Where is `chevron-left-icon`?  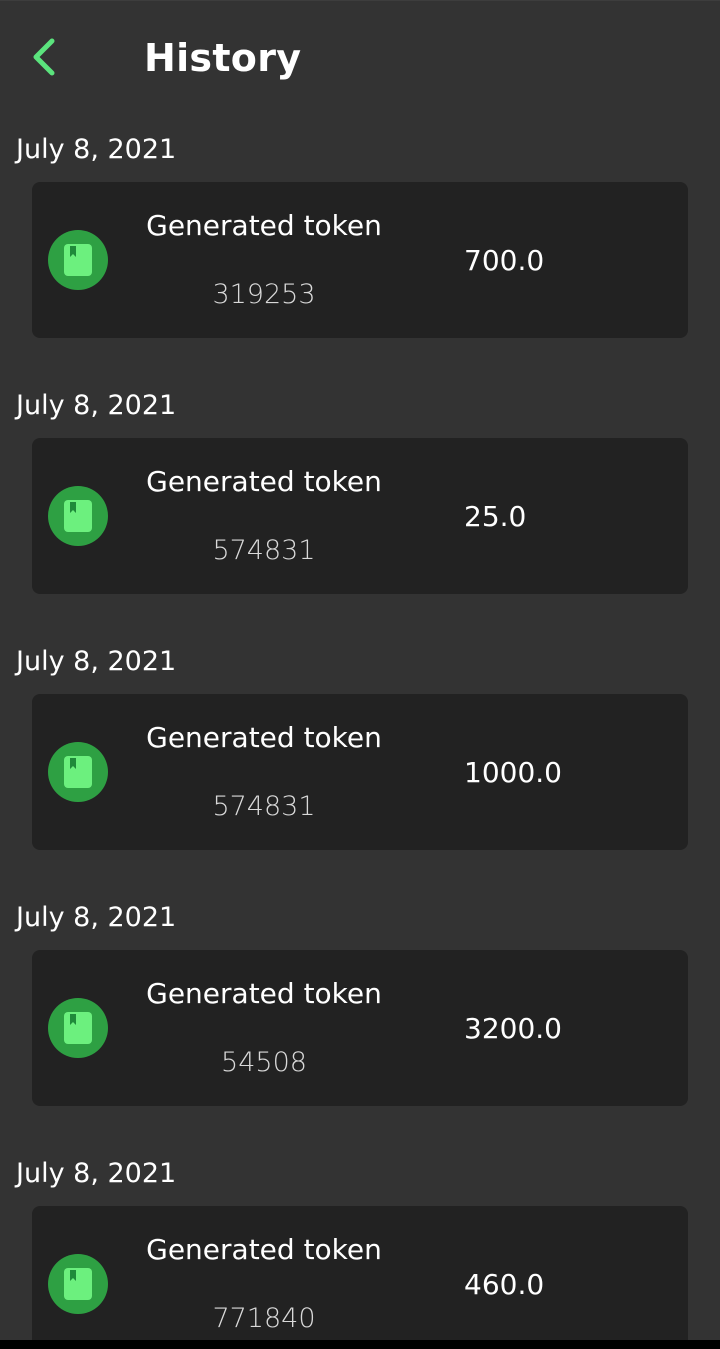
chevron-left-icon is located at coordinates (44, 57).